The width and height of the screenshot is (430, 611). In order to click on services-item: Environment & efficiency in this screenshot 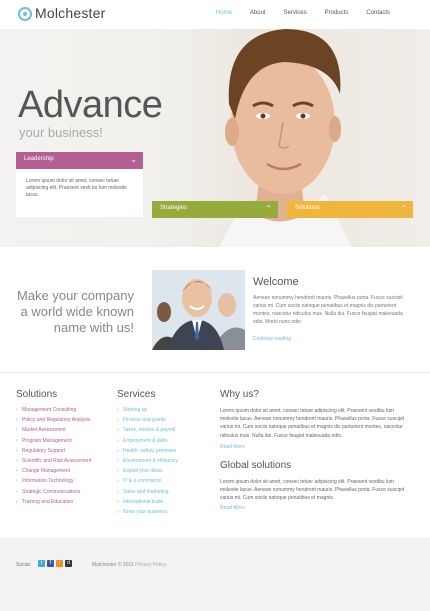, I will do `click(147, 461)`.